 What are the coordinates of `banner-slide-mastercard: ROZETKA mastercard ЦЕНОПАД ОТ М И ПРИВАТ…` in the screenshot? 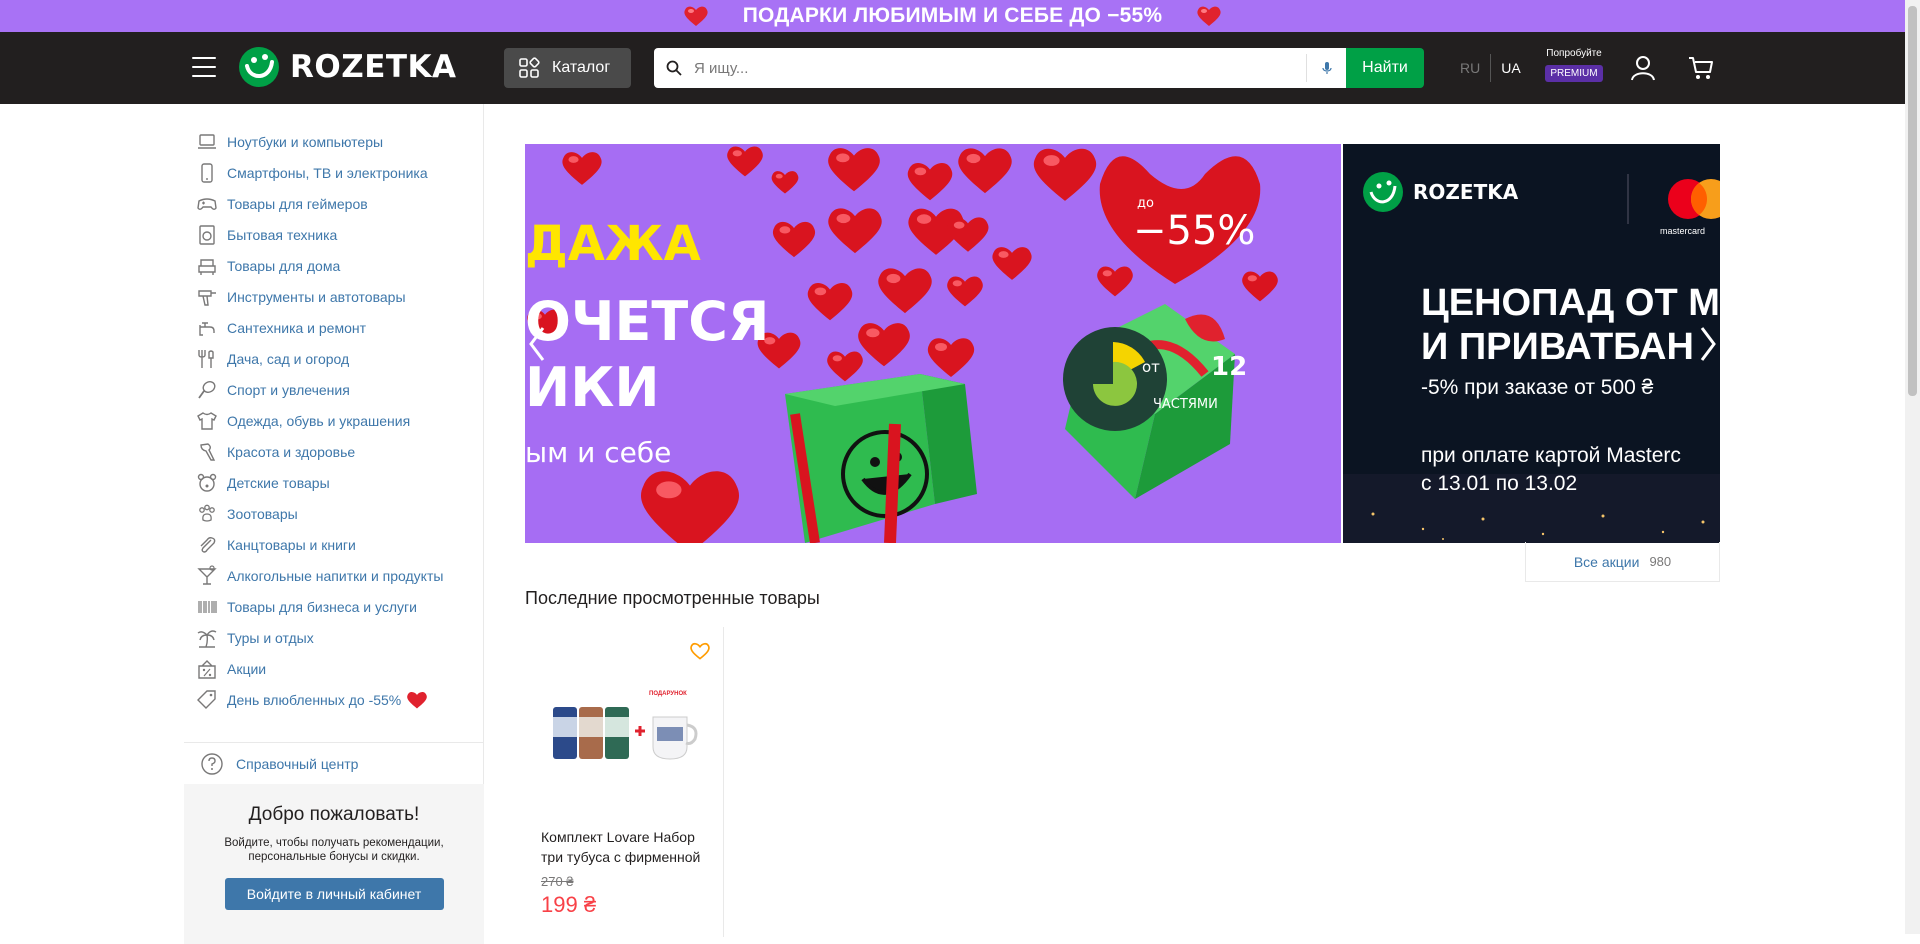 It's located at (1531, 343).